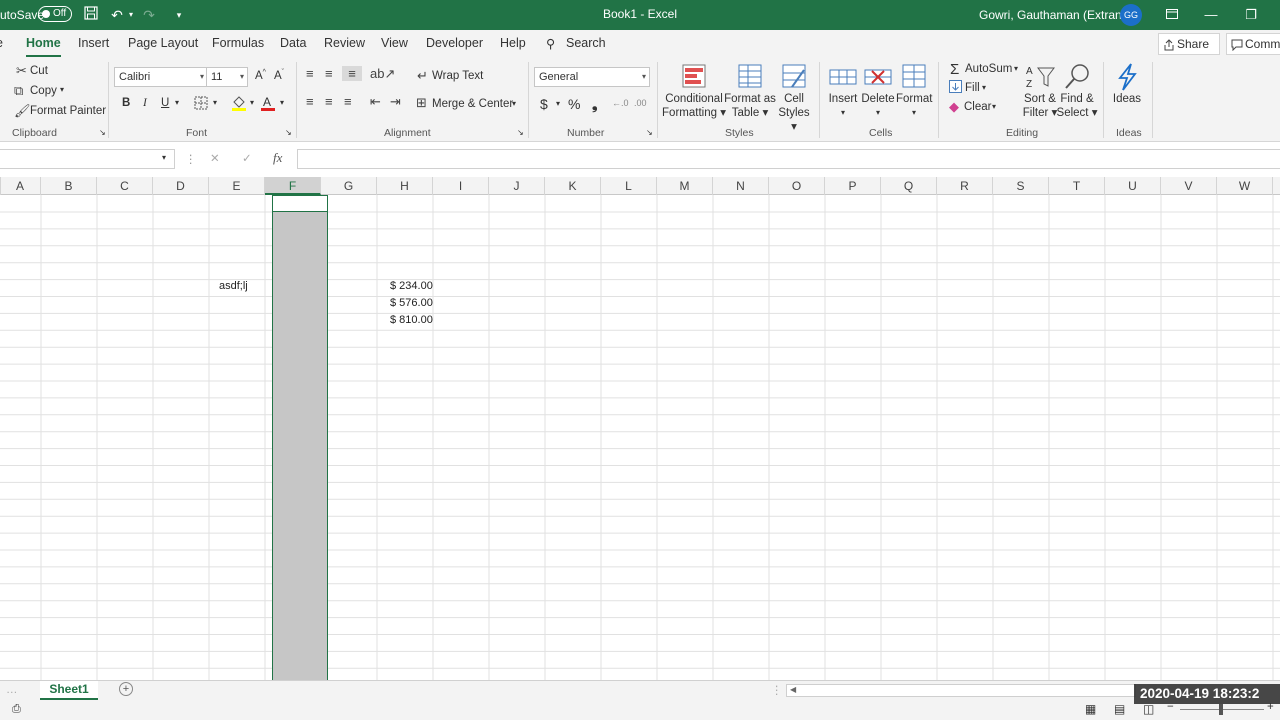 This screenshot has height=720, width=1280. What do you see at coordinates (395, 102) in the screenshot?
I see `increase-indent-icon: ⇥` at bounding box center [395, 102].